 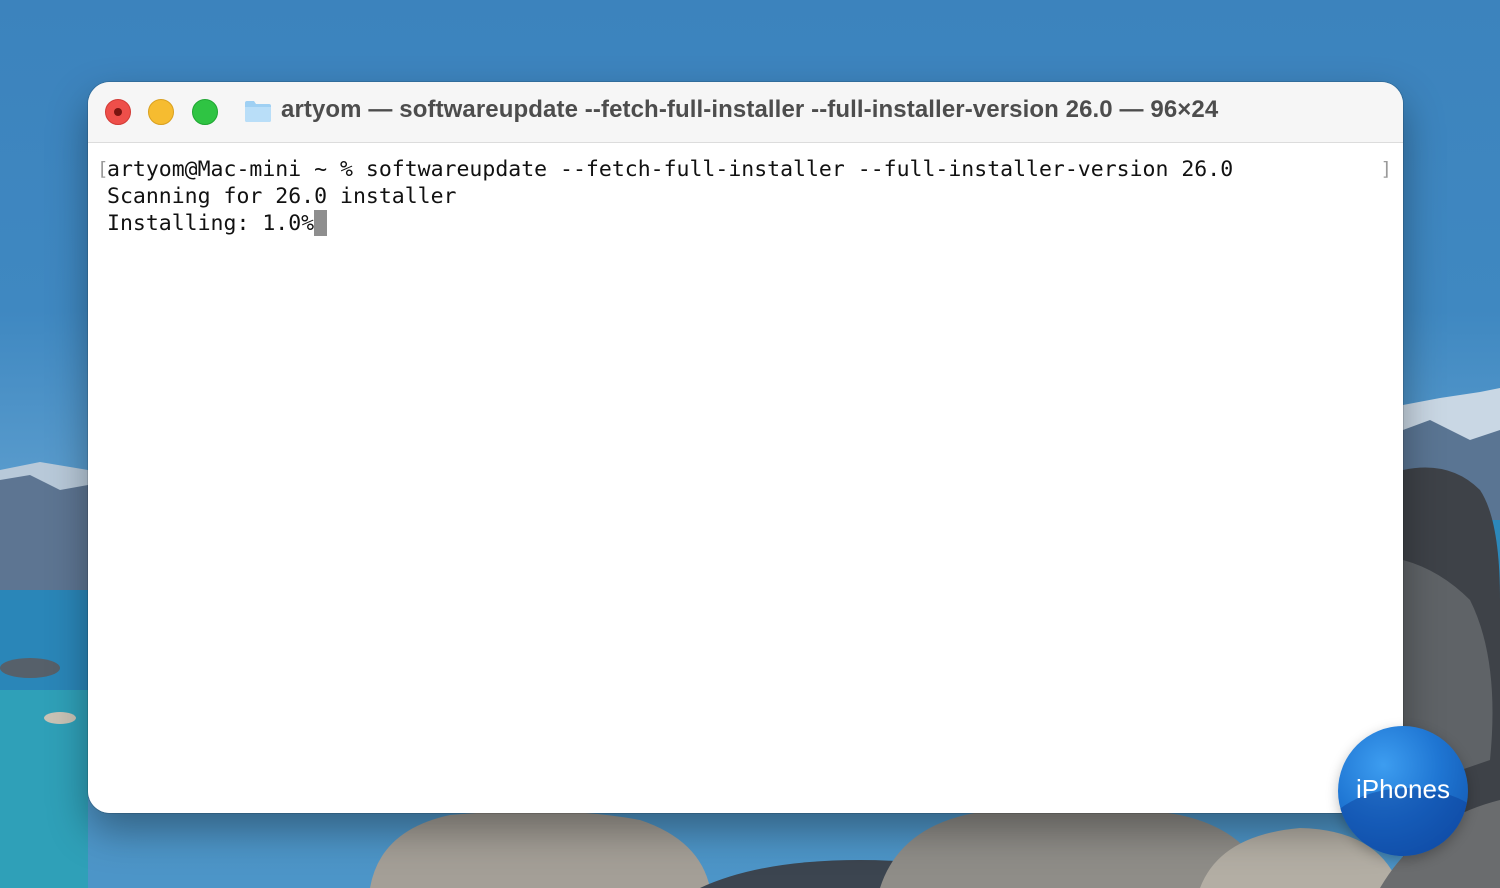 I want to click on close-button, so click(x=118, y=112).